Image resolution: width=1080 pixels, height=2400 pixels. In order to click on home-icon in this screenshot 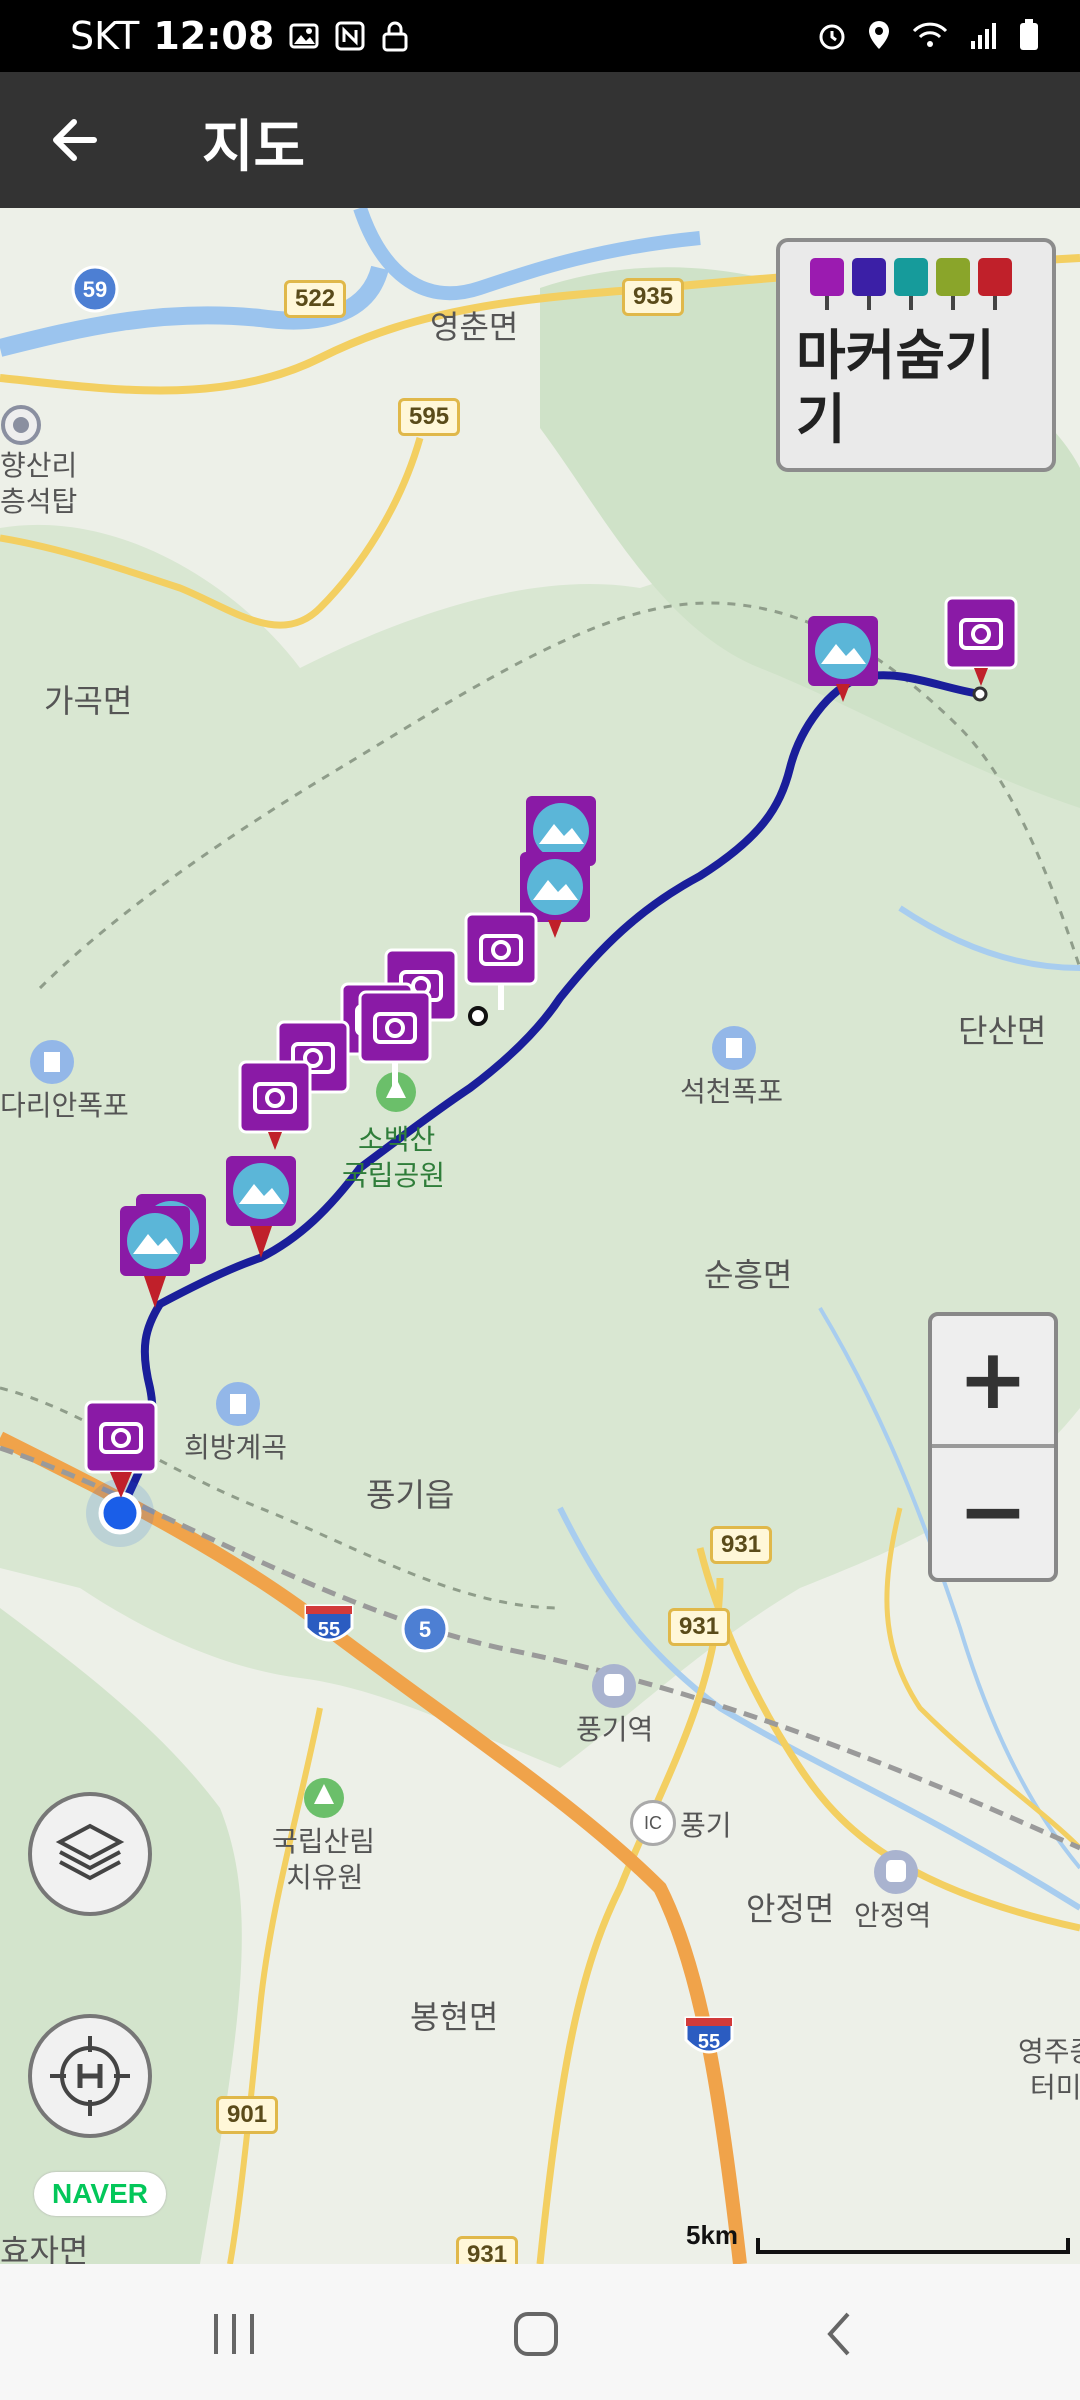, I will do `click(536, 2334)`.